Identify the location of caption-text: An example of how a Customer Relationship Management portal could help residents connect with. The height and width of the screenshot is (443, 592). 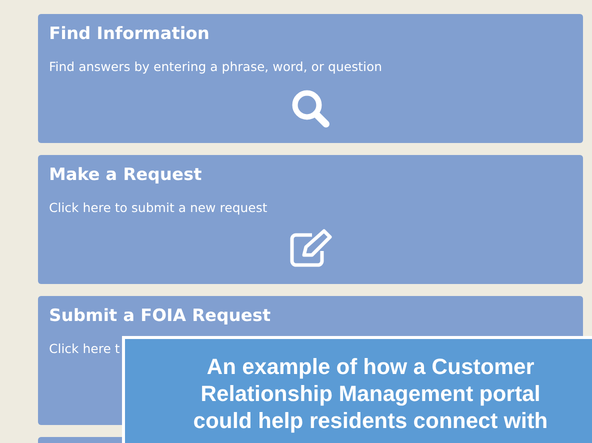
(370, 393).